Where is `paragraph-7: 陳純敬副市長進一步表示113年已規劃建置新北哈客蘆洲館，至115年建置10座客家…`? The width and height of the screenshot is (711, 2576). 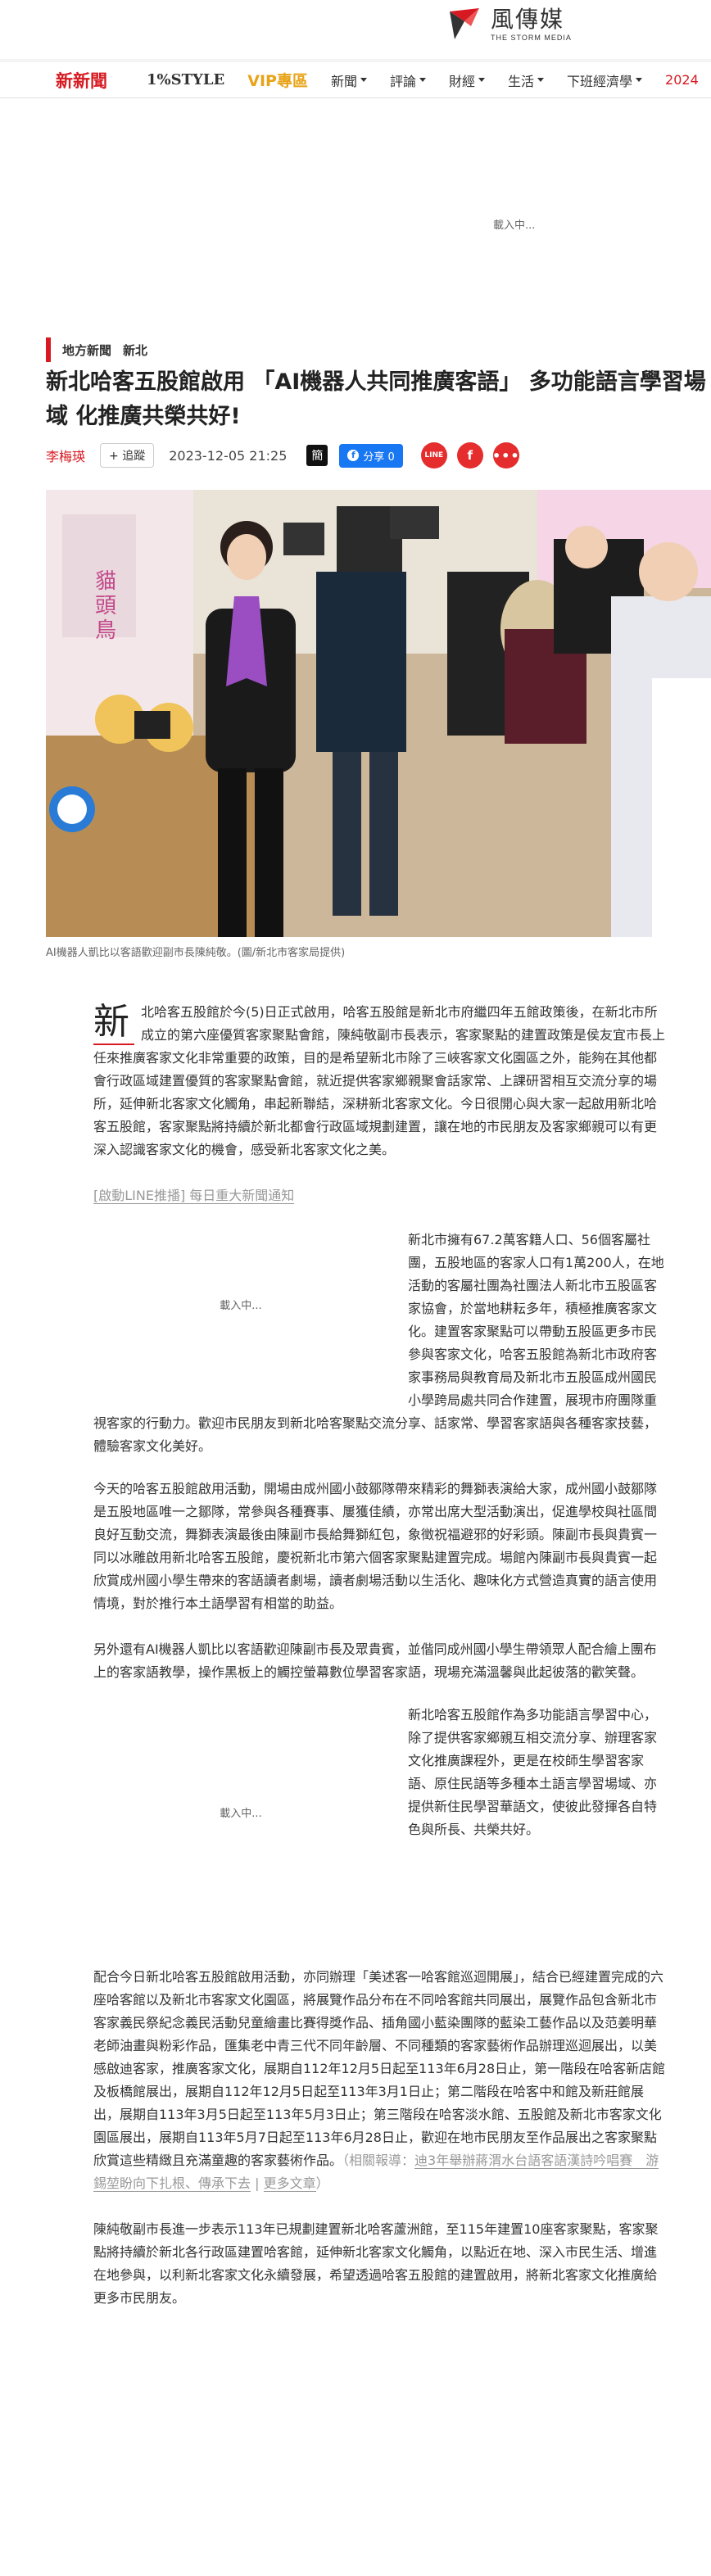
paragraph-7: 陳純敬副市長進一步表示113年已規劃建置新北哈客蘆洲館，至115年建置10座客家… is located at coordinates (376, 2263).